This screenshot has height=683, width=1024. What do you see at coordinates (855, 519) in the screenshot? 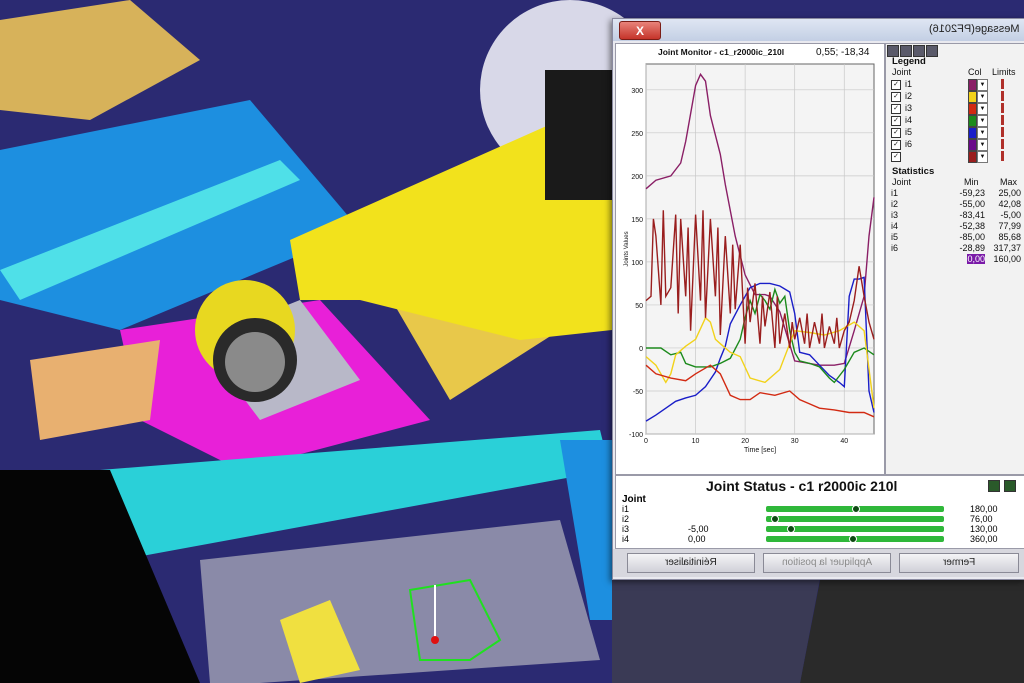
I see `joint-slider` at bounding box center [855, 519].